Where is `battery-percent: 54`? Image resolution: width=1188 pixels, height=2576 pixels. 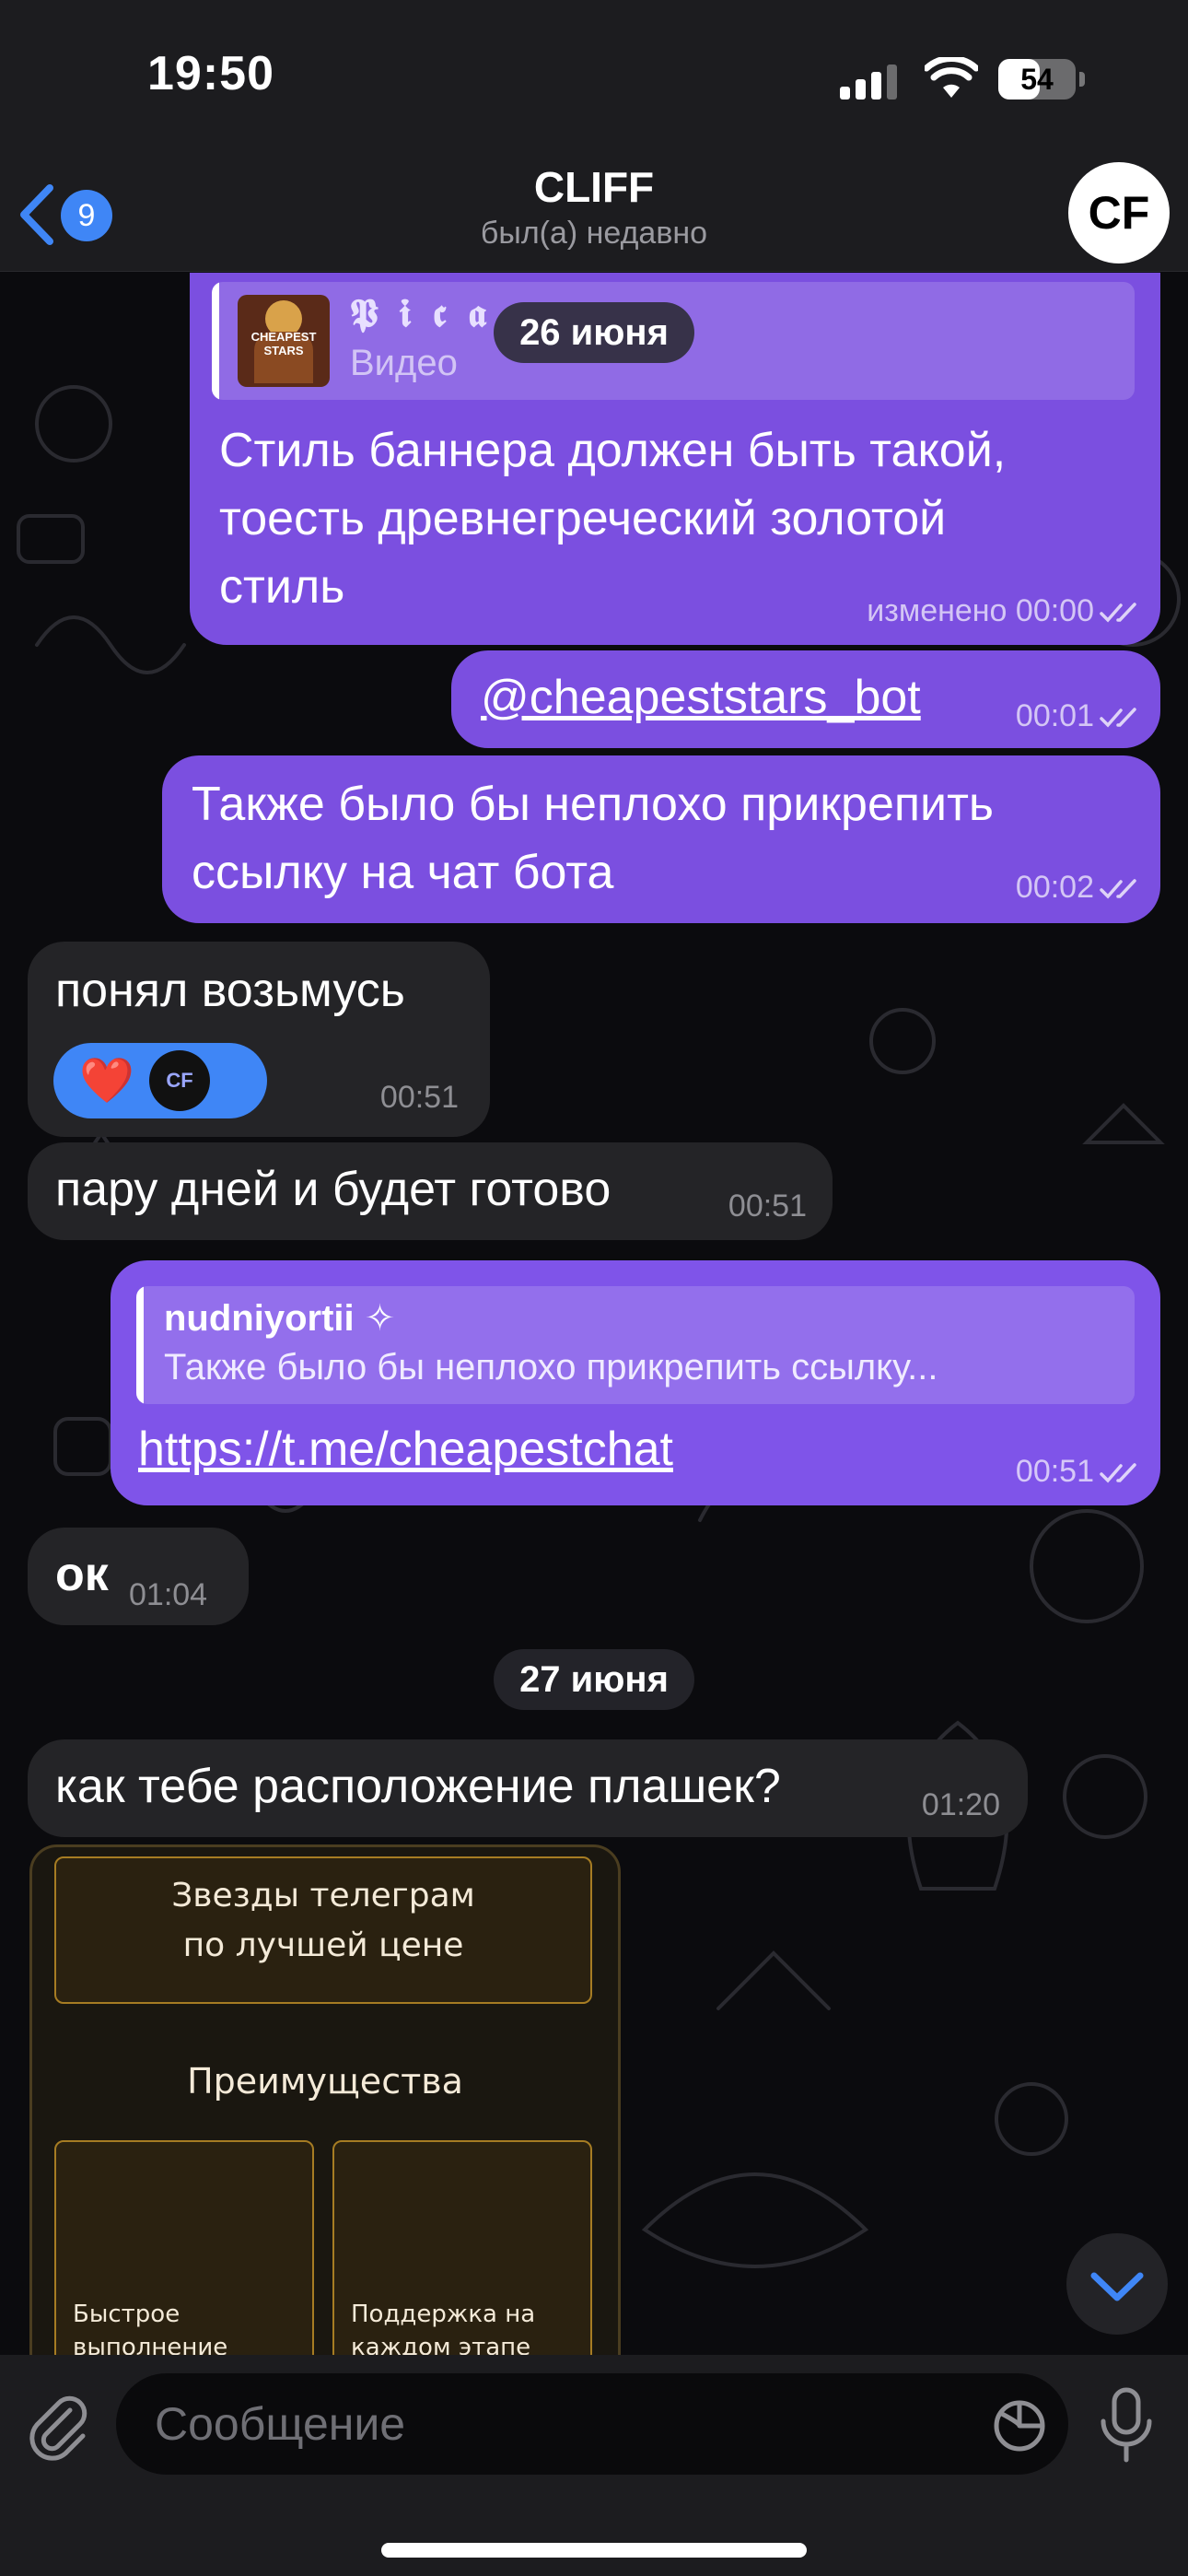 battery-percent: 54 is located at coordinates (1037, 79).